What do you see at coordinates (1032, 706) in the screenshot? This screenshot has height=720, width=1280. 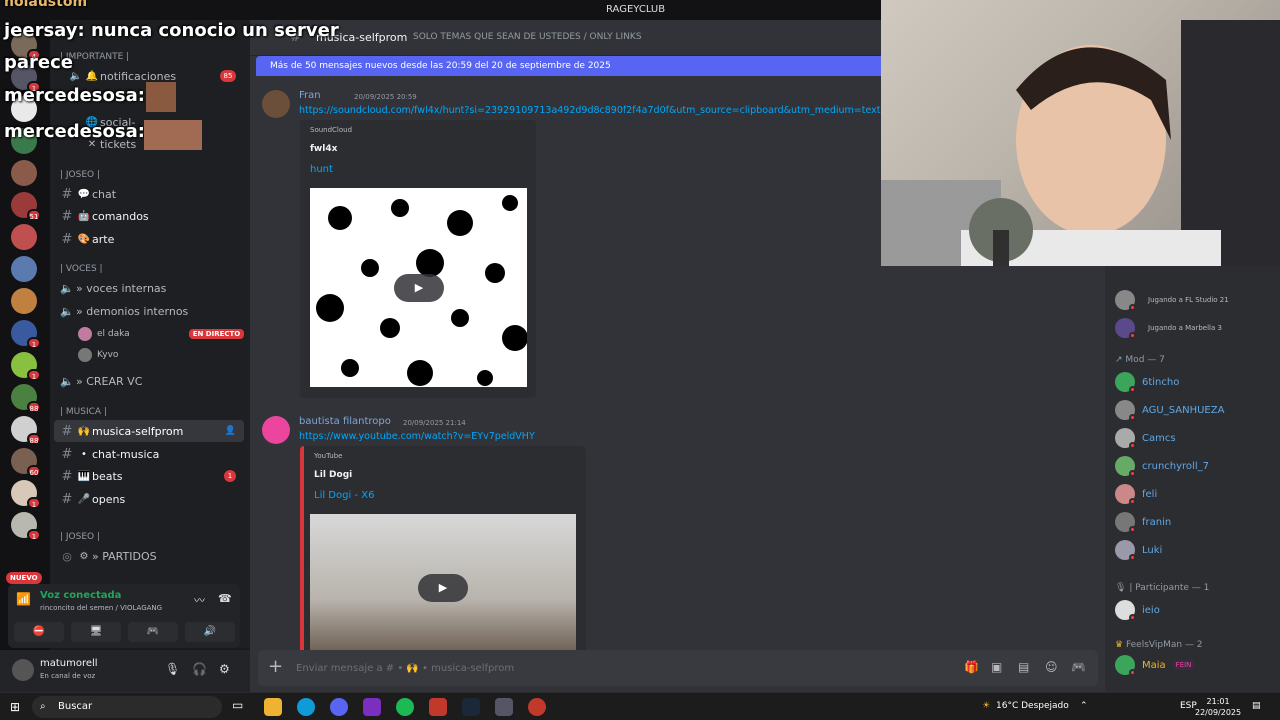 I see `weather-text: 16°C Despejado` at bounding box center [1032, 706].